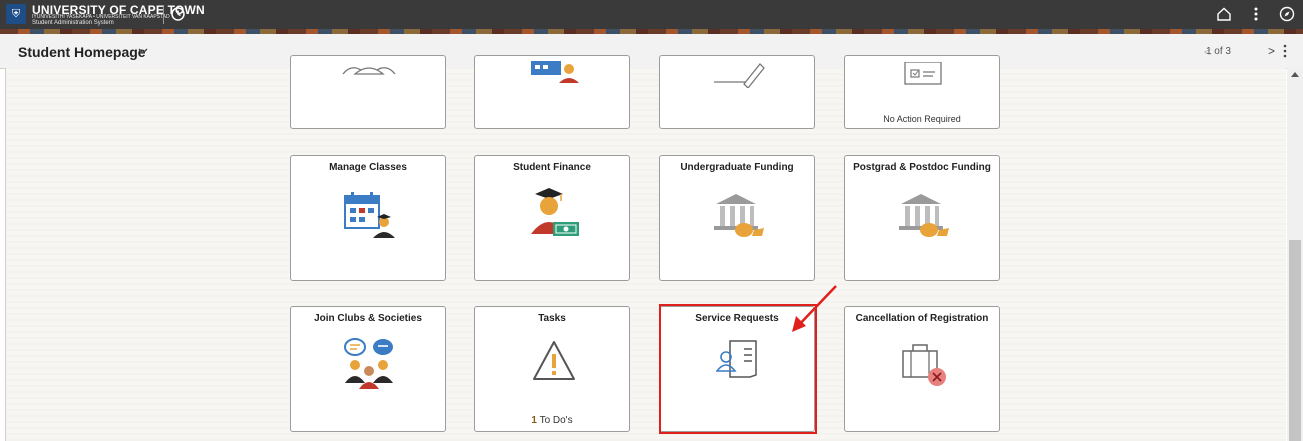 The width and height of the screenshot is (1303, 441). I want to click on people-group-icon, so click(369, 71).